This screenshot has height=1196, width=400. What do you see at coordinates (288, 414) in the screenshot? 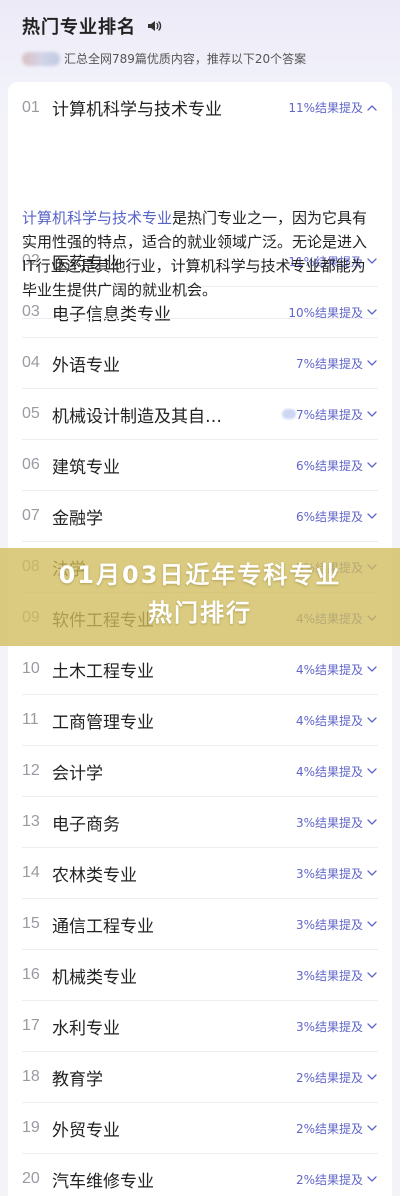
I see `source-tag` at bounding box center [288, 414].